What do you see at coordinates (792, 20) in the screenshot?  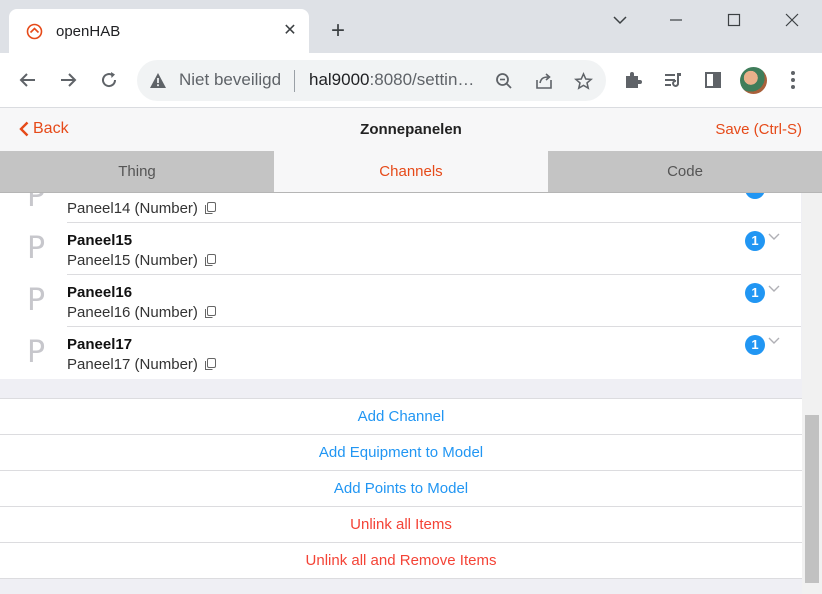 I see `close-window-icon` at bounding box center [792, 20].